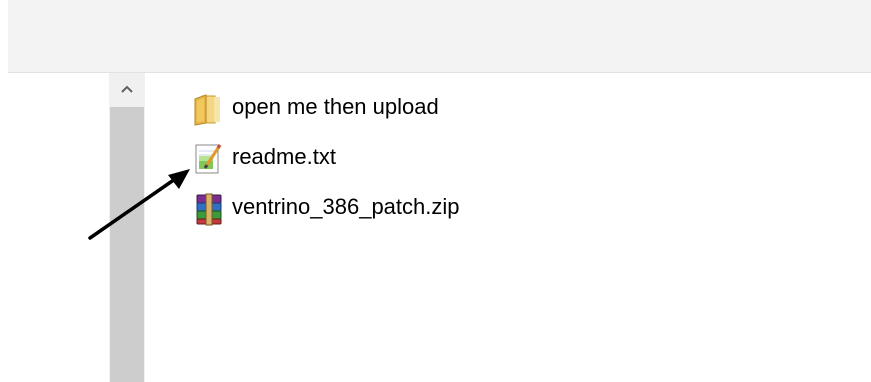 This screenshot has width=871, height=382. Describe the element at coordinates (284, 157) in the screenshot. I see `file-name: readme.txt` at that location.